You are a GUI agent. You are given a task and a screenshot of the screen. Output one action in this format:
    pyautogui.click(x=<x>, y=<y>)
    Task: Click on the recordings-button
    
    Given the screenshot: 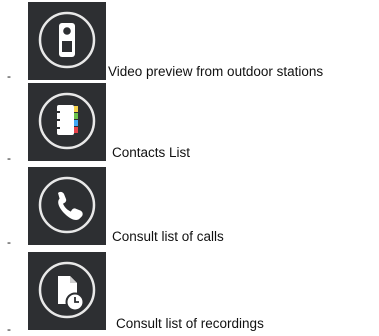 What is the action you would take?
    pyautogui.click(x=67, y=291)
    